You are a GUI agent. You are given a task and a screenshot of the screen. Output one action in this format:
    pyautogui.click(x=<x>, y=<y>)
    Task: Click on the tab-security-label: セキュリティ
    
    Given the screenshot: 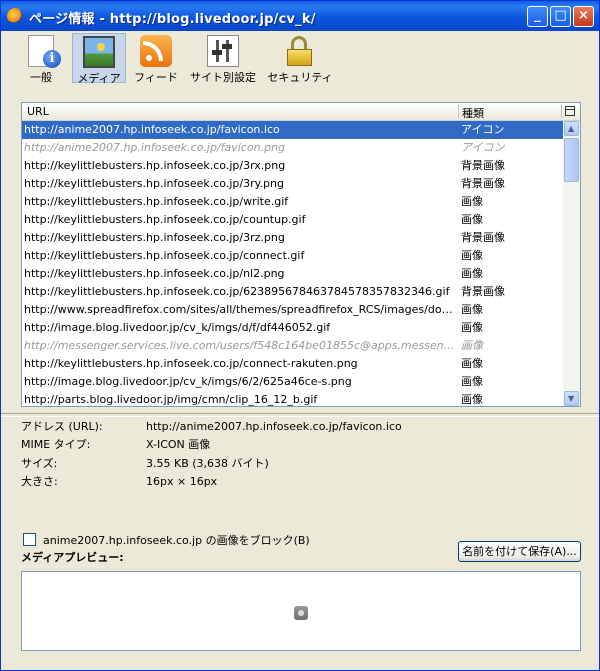 What is the action you would take?
    pyautogui.click(x=300, y=77)
    